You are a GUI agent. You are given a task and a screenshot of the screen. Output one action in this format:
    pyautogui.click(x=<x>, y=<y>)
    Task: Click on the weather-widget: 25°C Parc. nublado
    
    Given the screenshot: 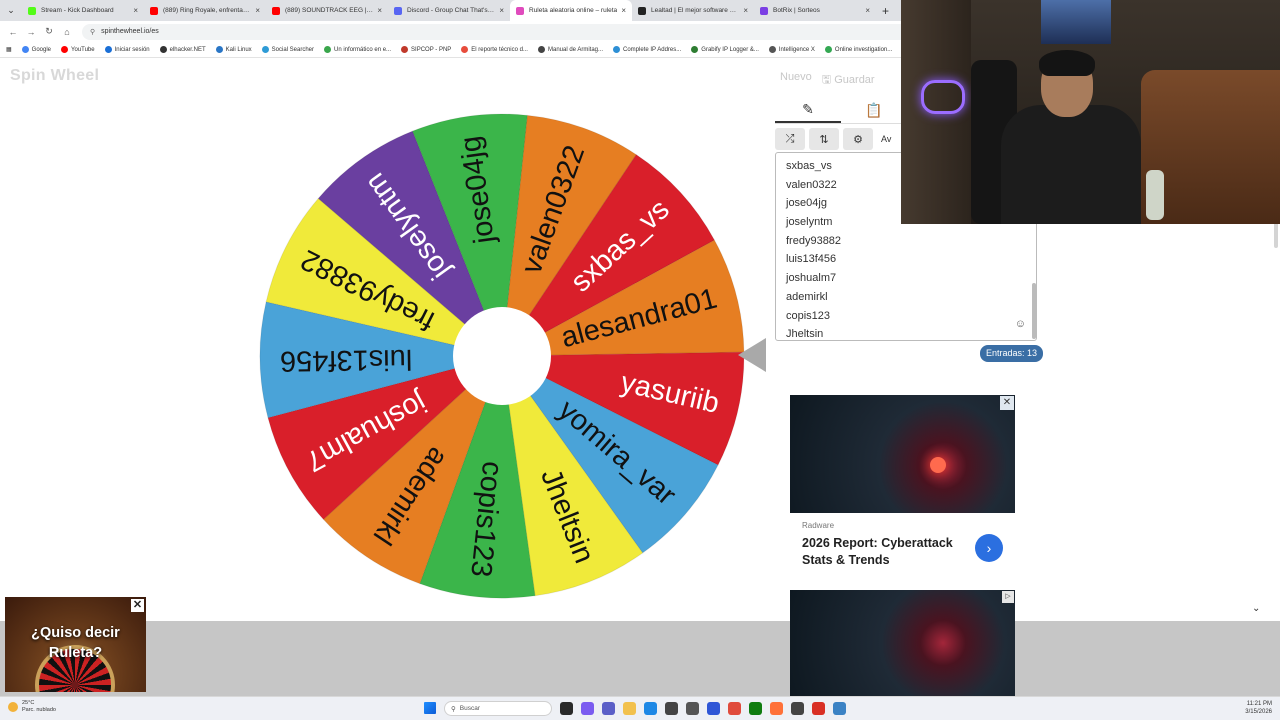 What is the action you would take?
    pyautogui.click(x=32, y=707)
    